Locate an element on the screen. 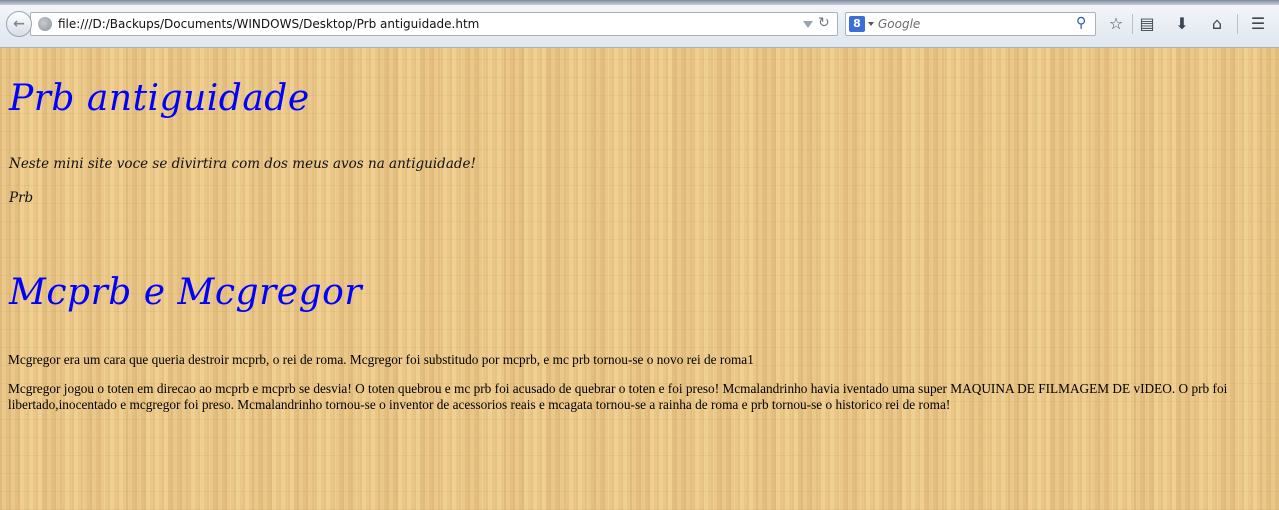 The height and width of the screenshot is (510, 1279). back-button: ← is located at coordinates (19, 24).